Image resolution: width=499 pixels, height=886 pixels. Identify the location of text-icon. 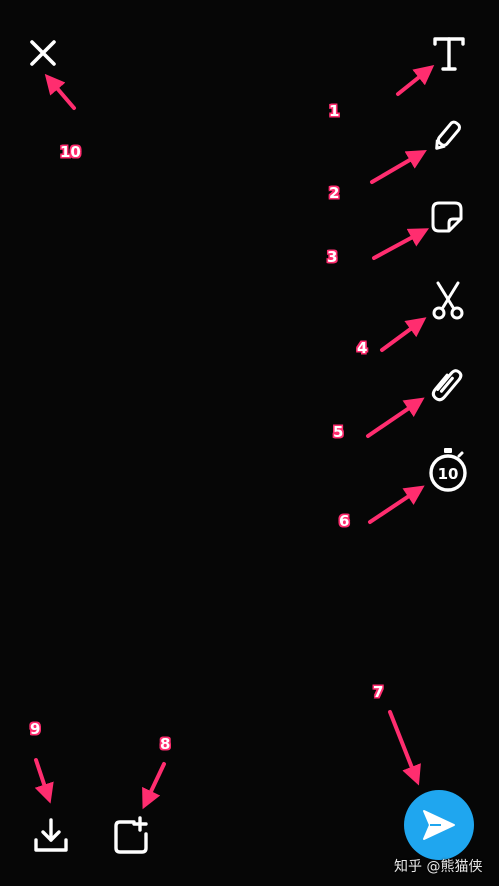
(449, 54).